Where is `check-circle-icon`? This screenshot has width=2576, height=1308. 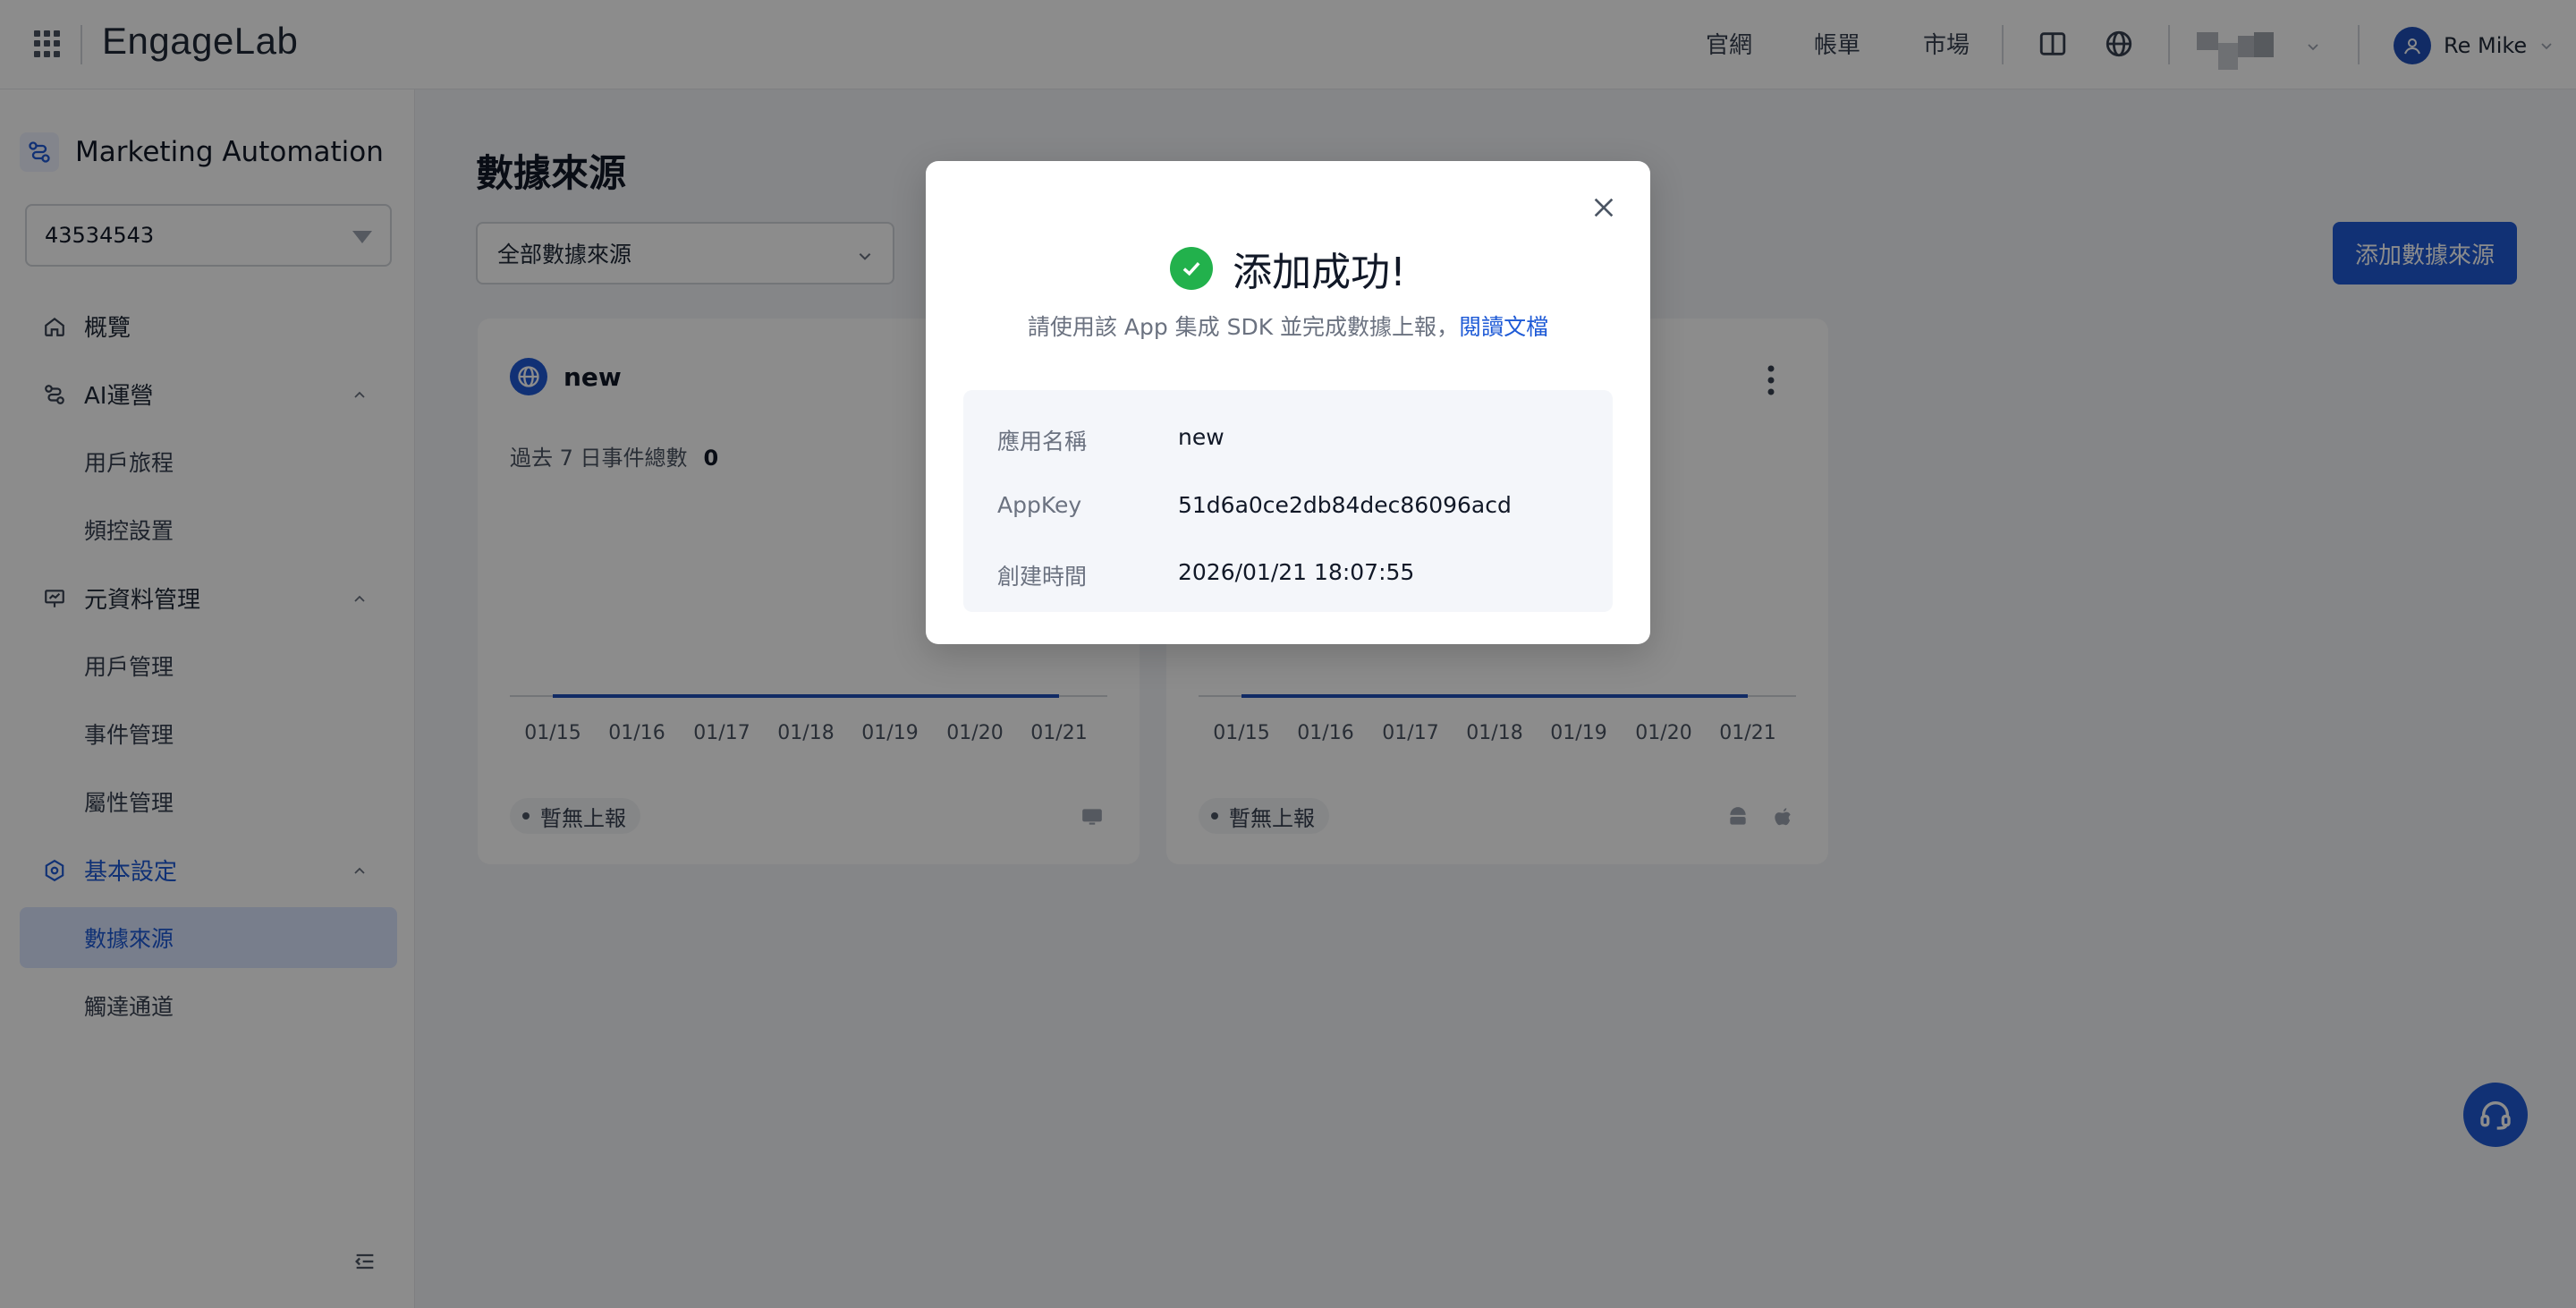
check-circle-icon is located at coordinates (1192, 268).